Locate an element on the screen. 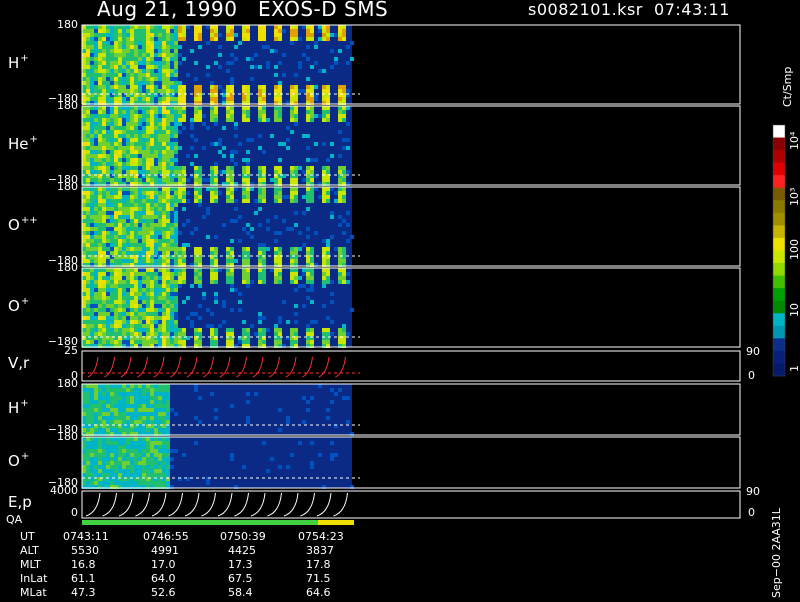 The image size is (800, 602). ephemeris-value: 16.8 is located at coordinates (83, 564).